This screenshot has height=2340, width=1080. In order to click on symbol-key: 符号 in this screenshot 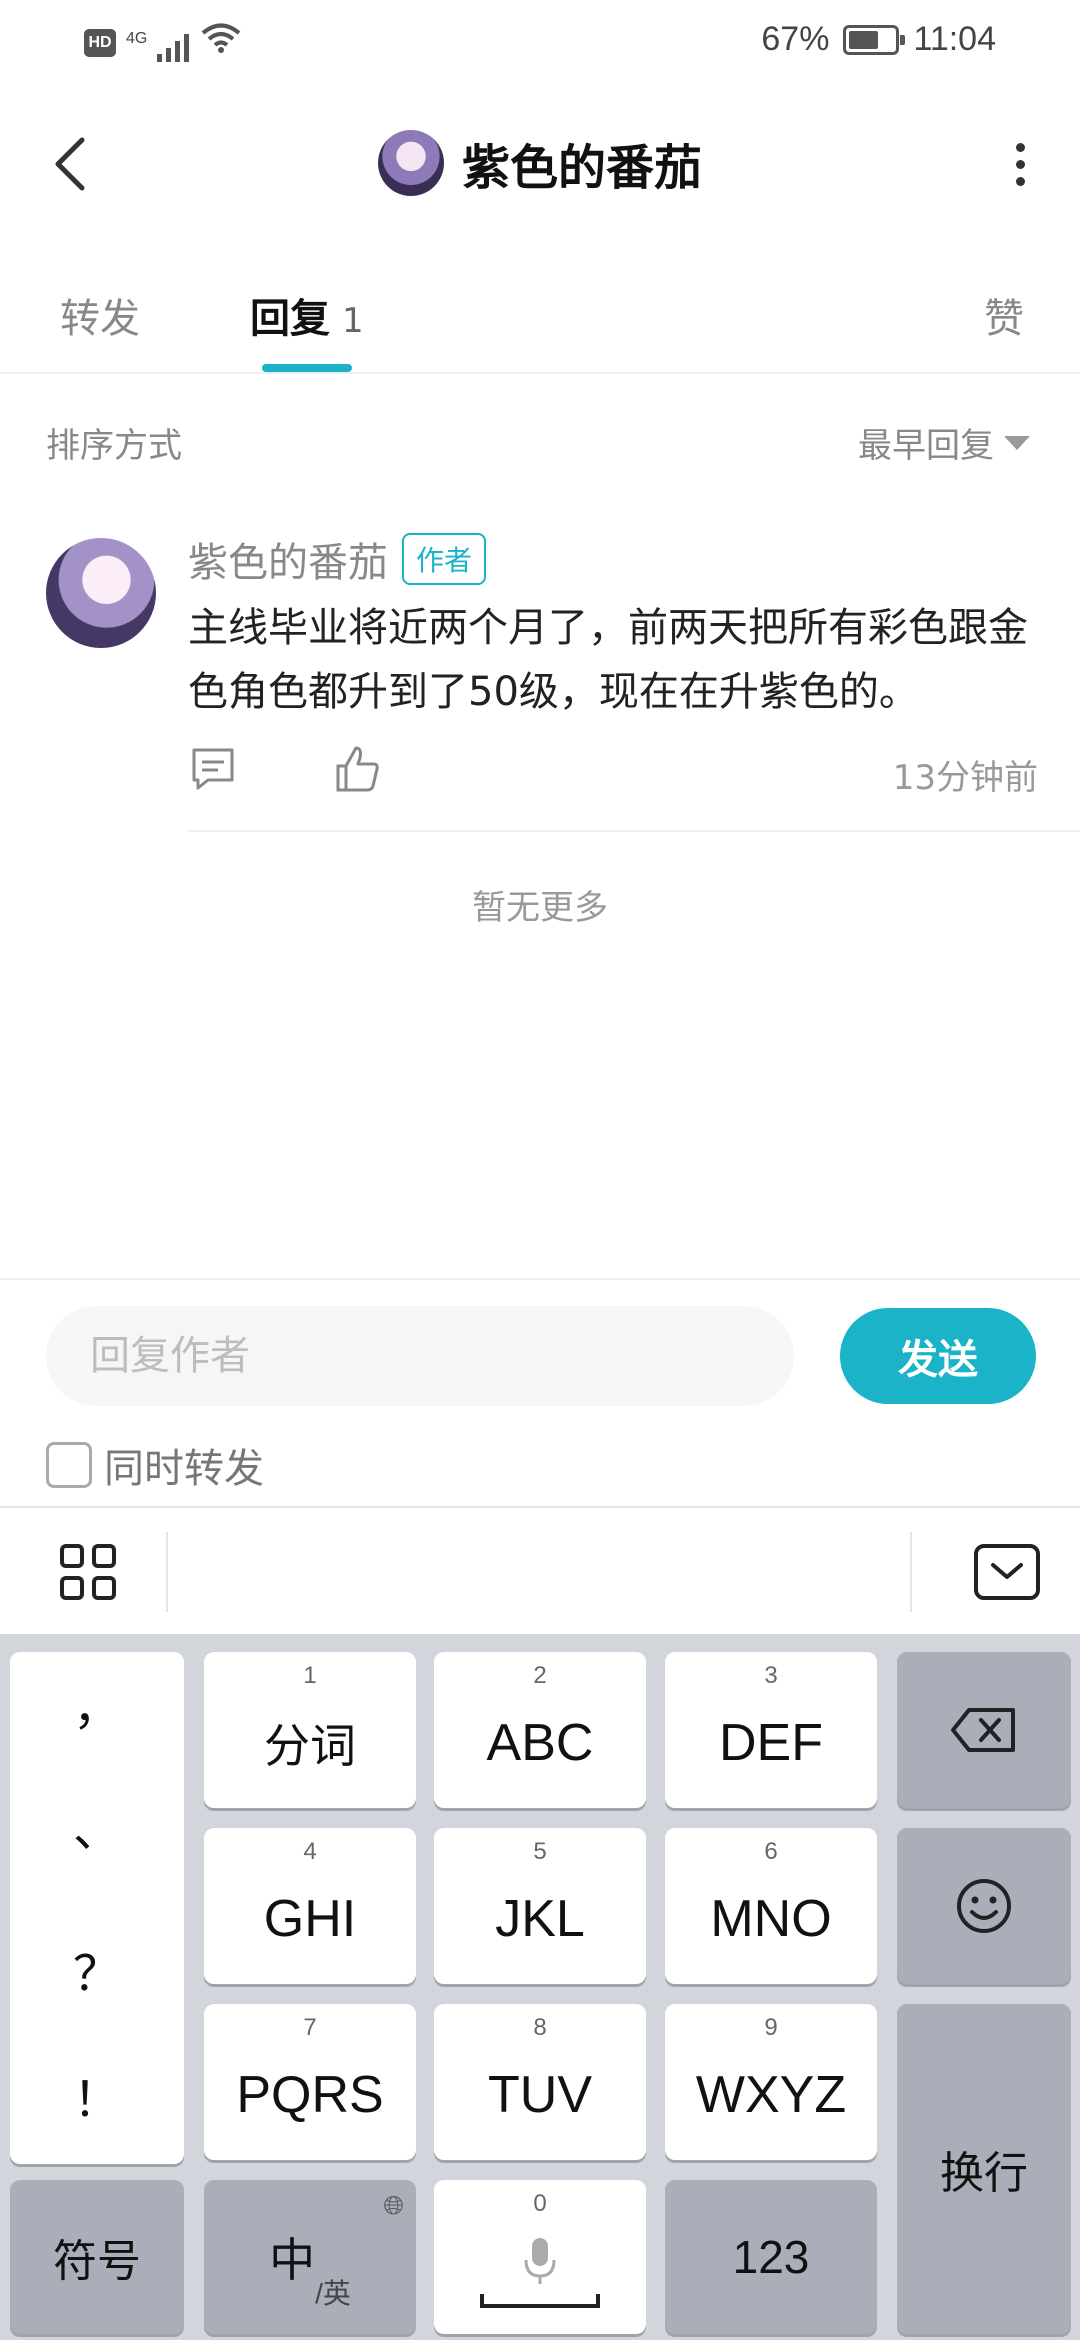, I will do `click(97, 2257)`.